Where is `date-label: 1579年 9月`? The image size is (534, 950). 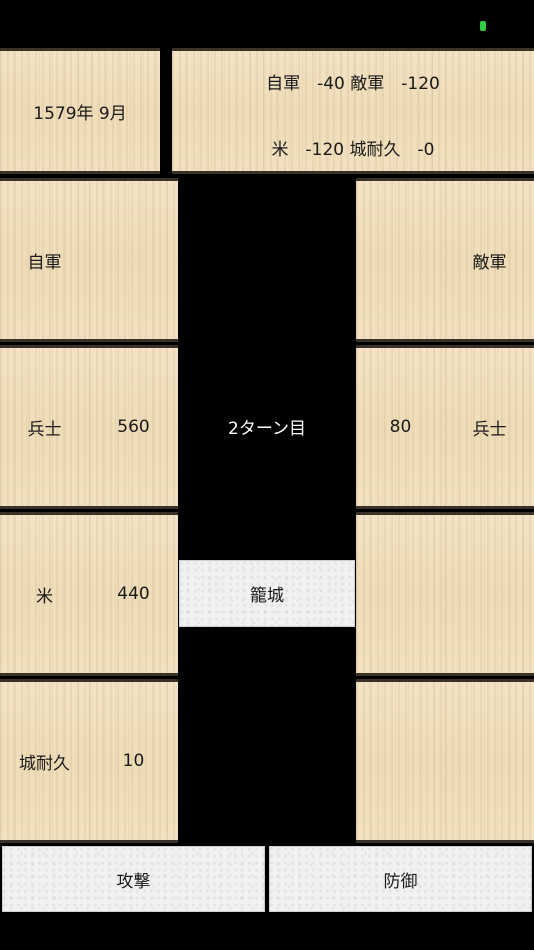 date-label: 1579年 9月 is located at coordinates (80, 113).